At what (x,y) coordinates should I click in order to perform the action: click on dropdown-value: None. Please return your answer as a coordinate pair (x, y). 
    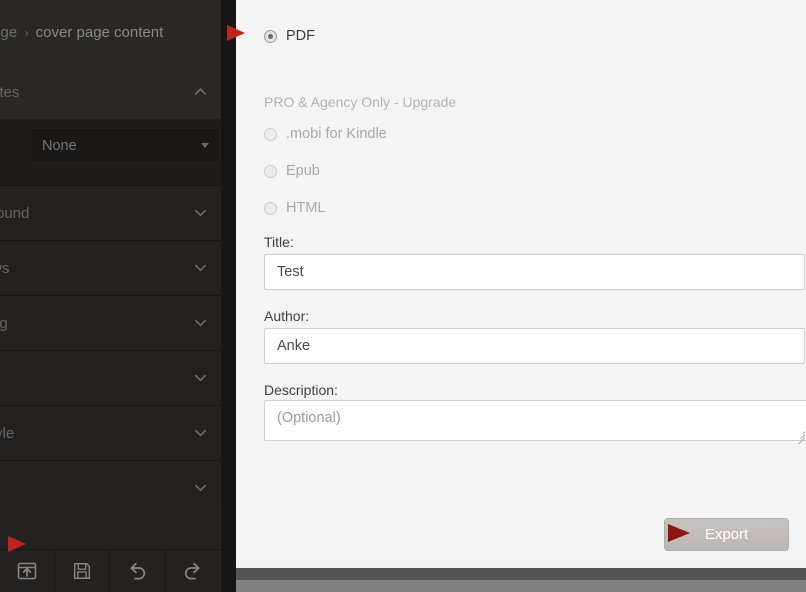
    Looking at the image, I should click on (59, 145).